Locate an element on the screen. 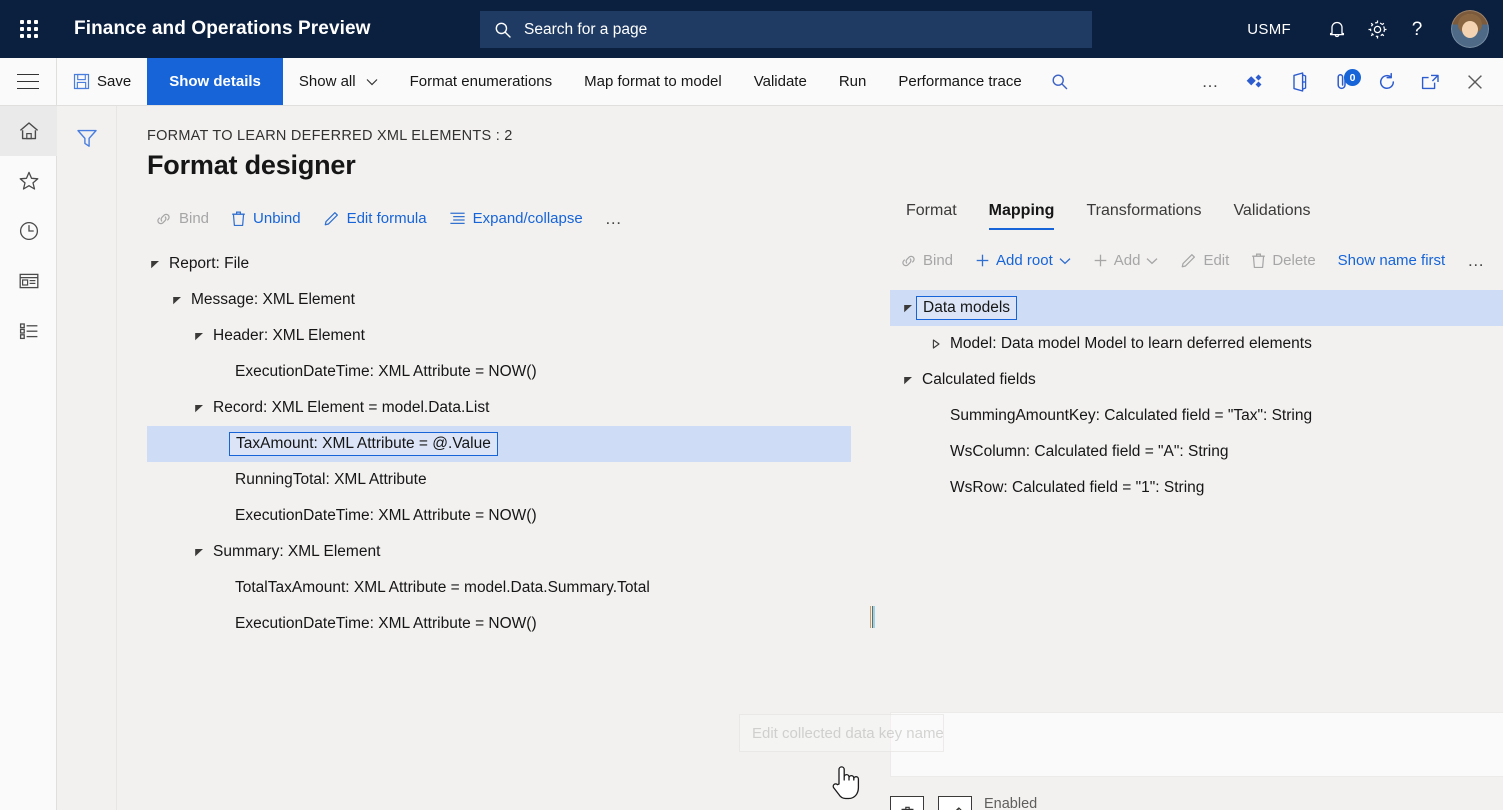 The image size is (1503, 810). mapping-bind-button: Bind is located at coordinates (926, 260).